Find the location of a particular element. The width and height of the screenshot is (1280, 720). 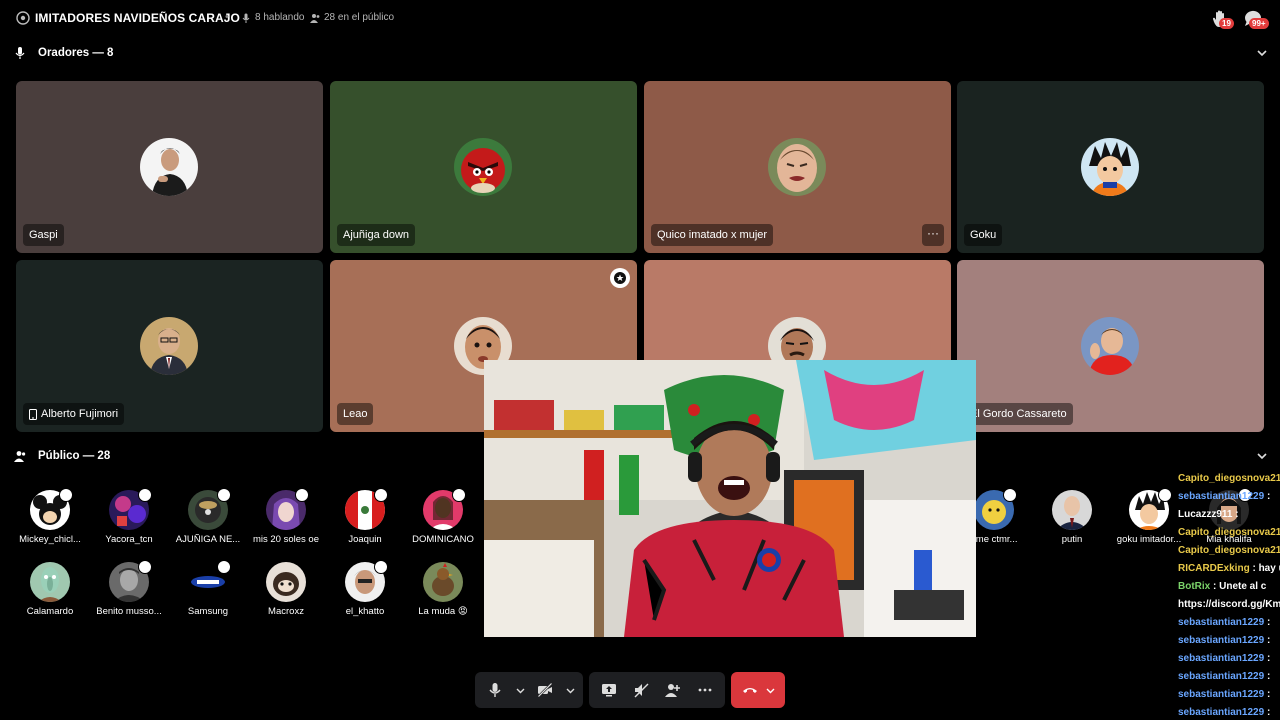

speaker-name: Gaspi is located at coordinates (43, 235).